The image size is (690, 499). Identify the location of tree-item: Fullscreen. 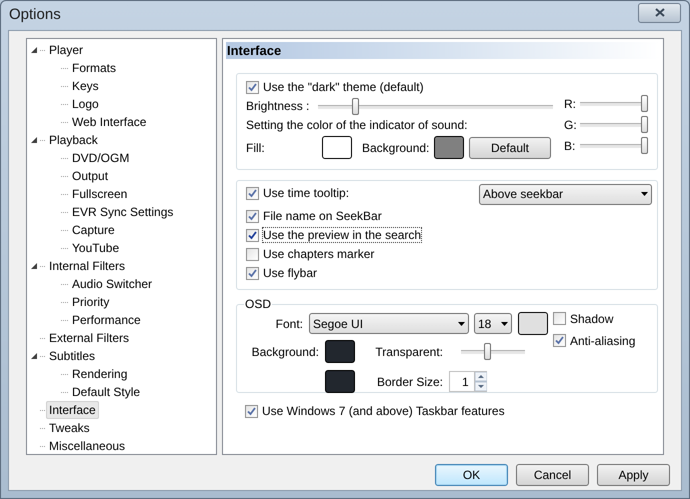
(99, 194).